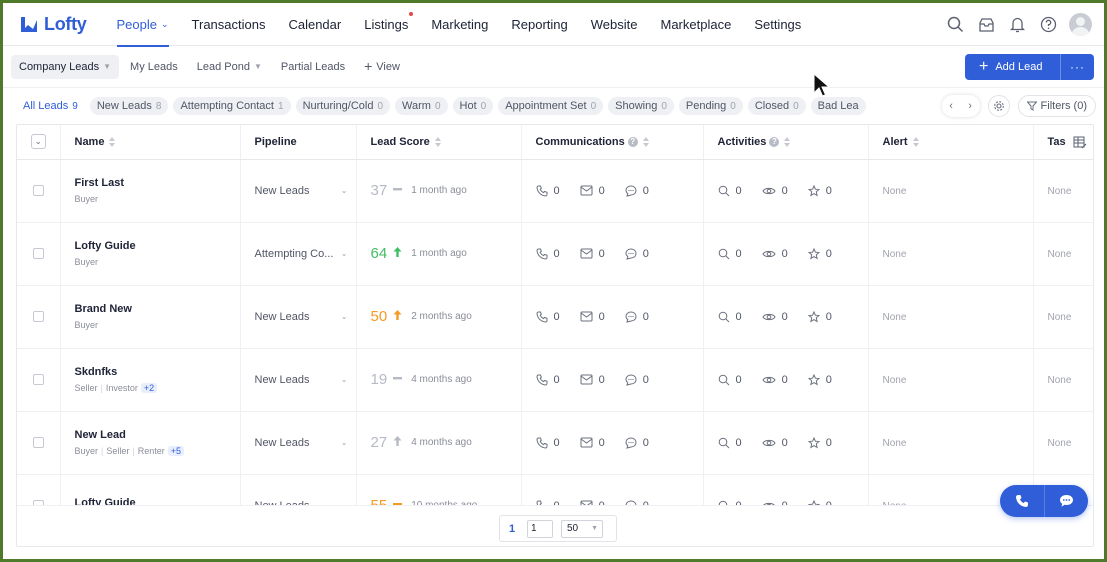  Describe the element at coordinates (157, 309) in the screenshot. I see `lead-name: Brand New` at that location.